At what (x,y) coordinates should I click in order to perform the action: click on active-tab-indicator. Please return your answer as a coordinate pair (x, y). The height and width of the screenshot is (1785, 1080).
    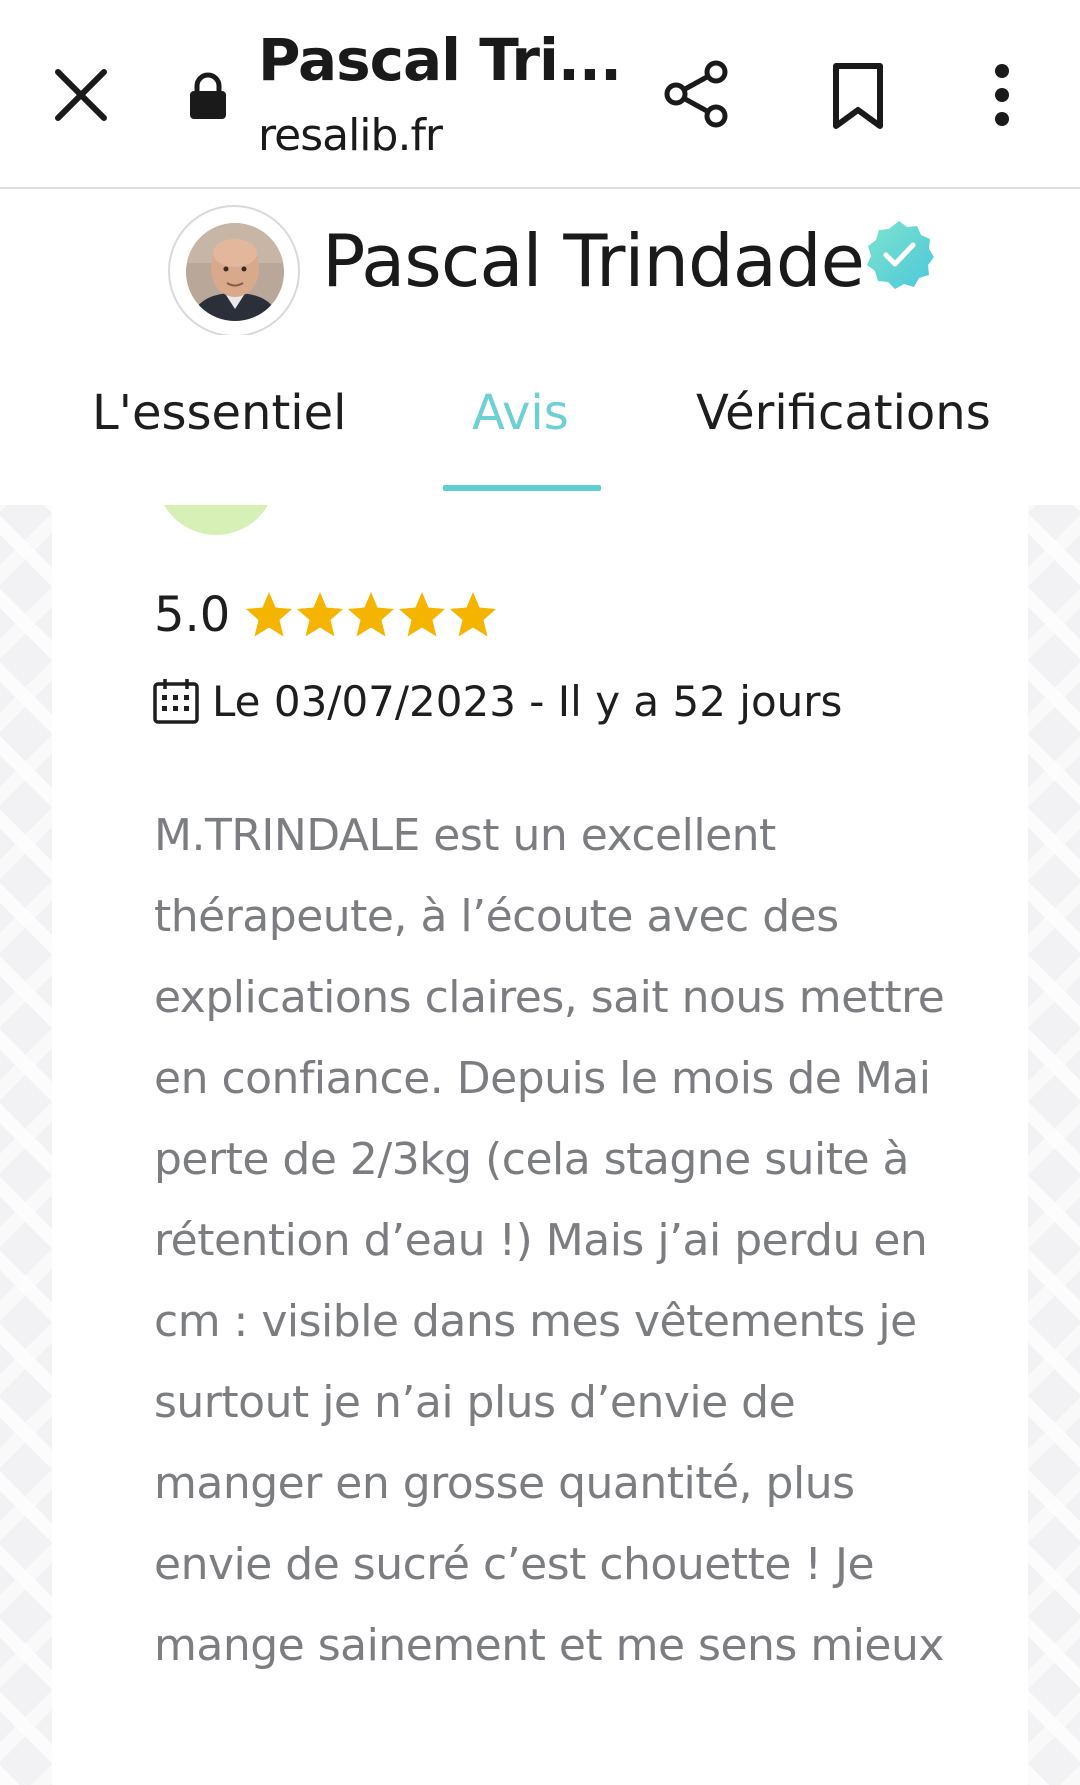
    Looking at the image, I should click on (522, 488).